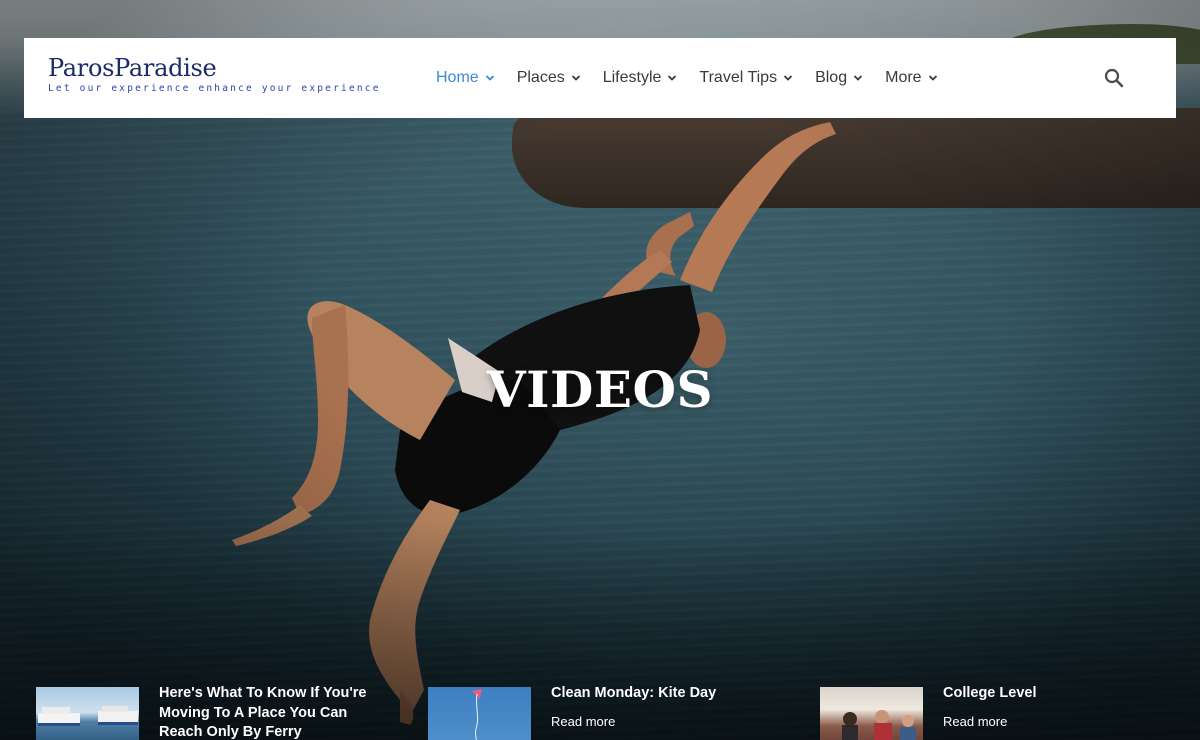  I want to click on nav-item-blog: Blog, so click(839, 78).